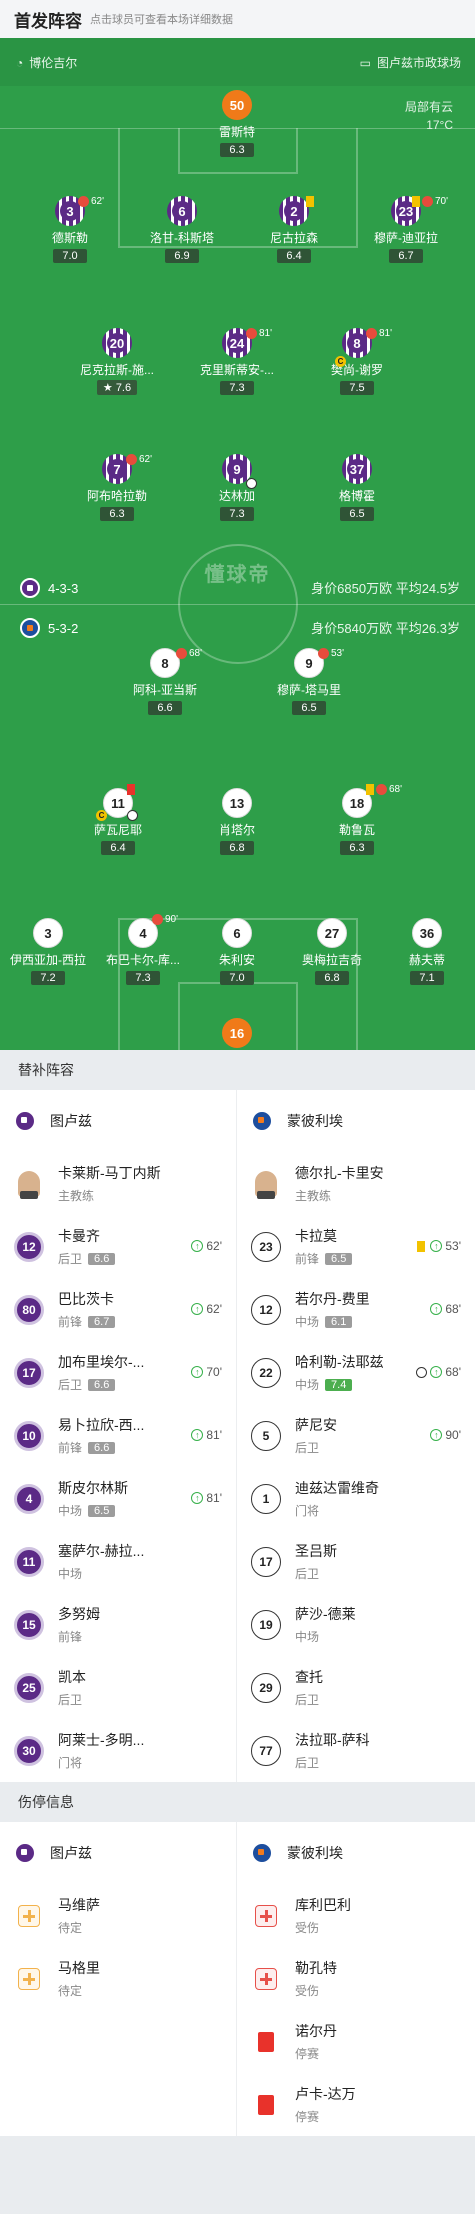 The height and width of the screenshot is (2214, 475). Describe the element at coordinates (196, 654) in the screenshot. I see `event-time: 68'` at that location.